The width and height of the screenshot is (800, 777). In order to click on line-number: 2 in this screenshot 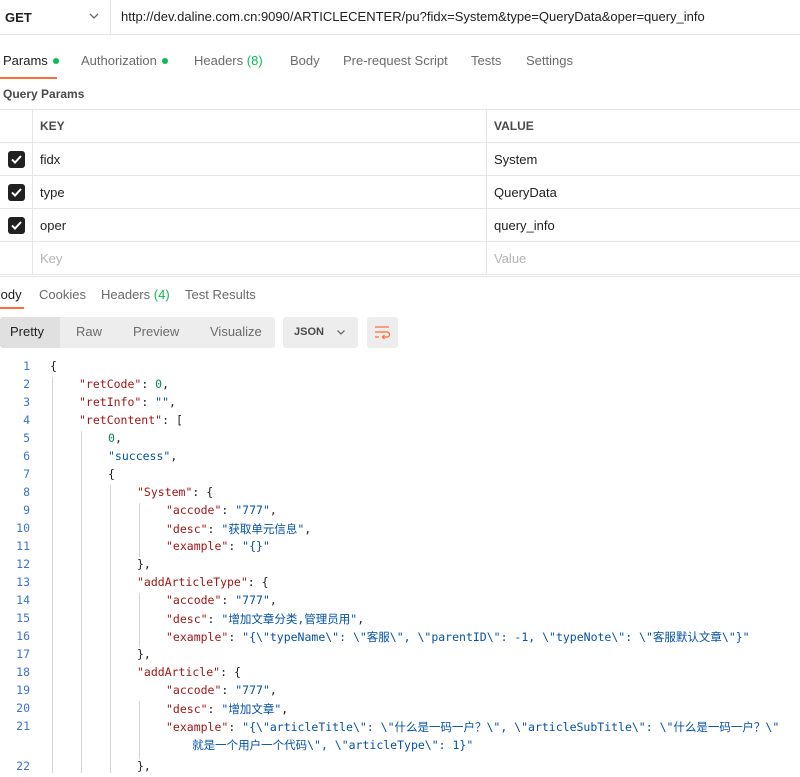, I will do `click(26, 384)`.